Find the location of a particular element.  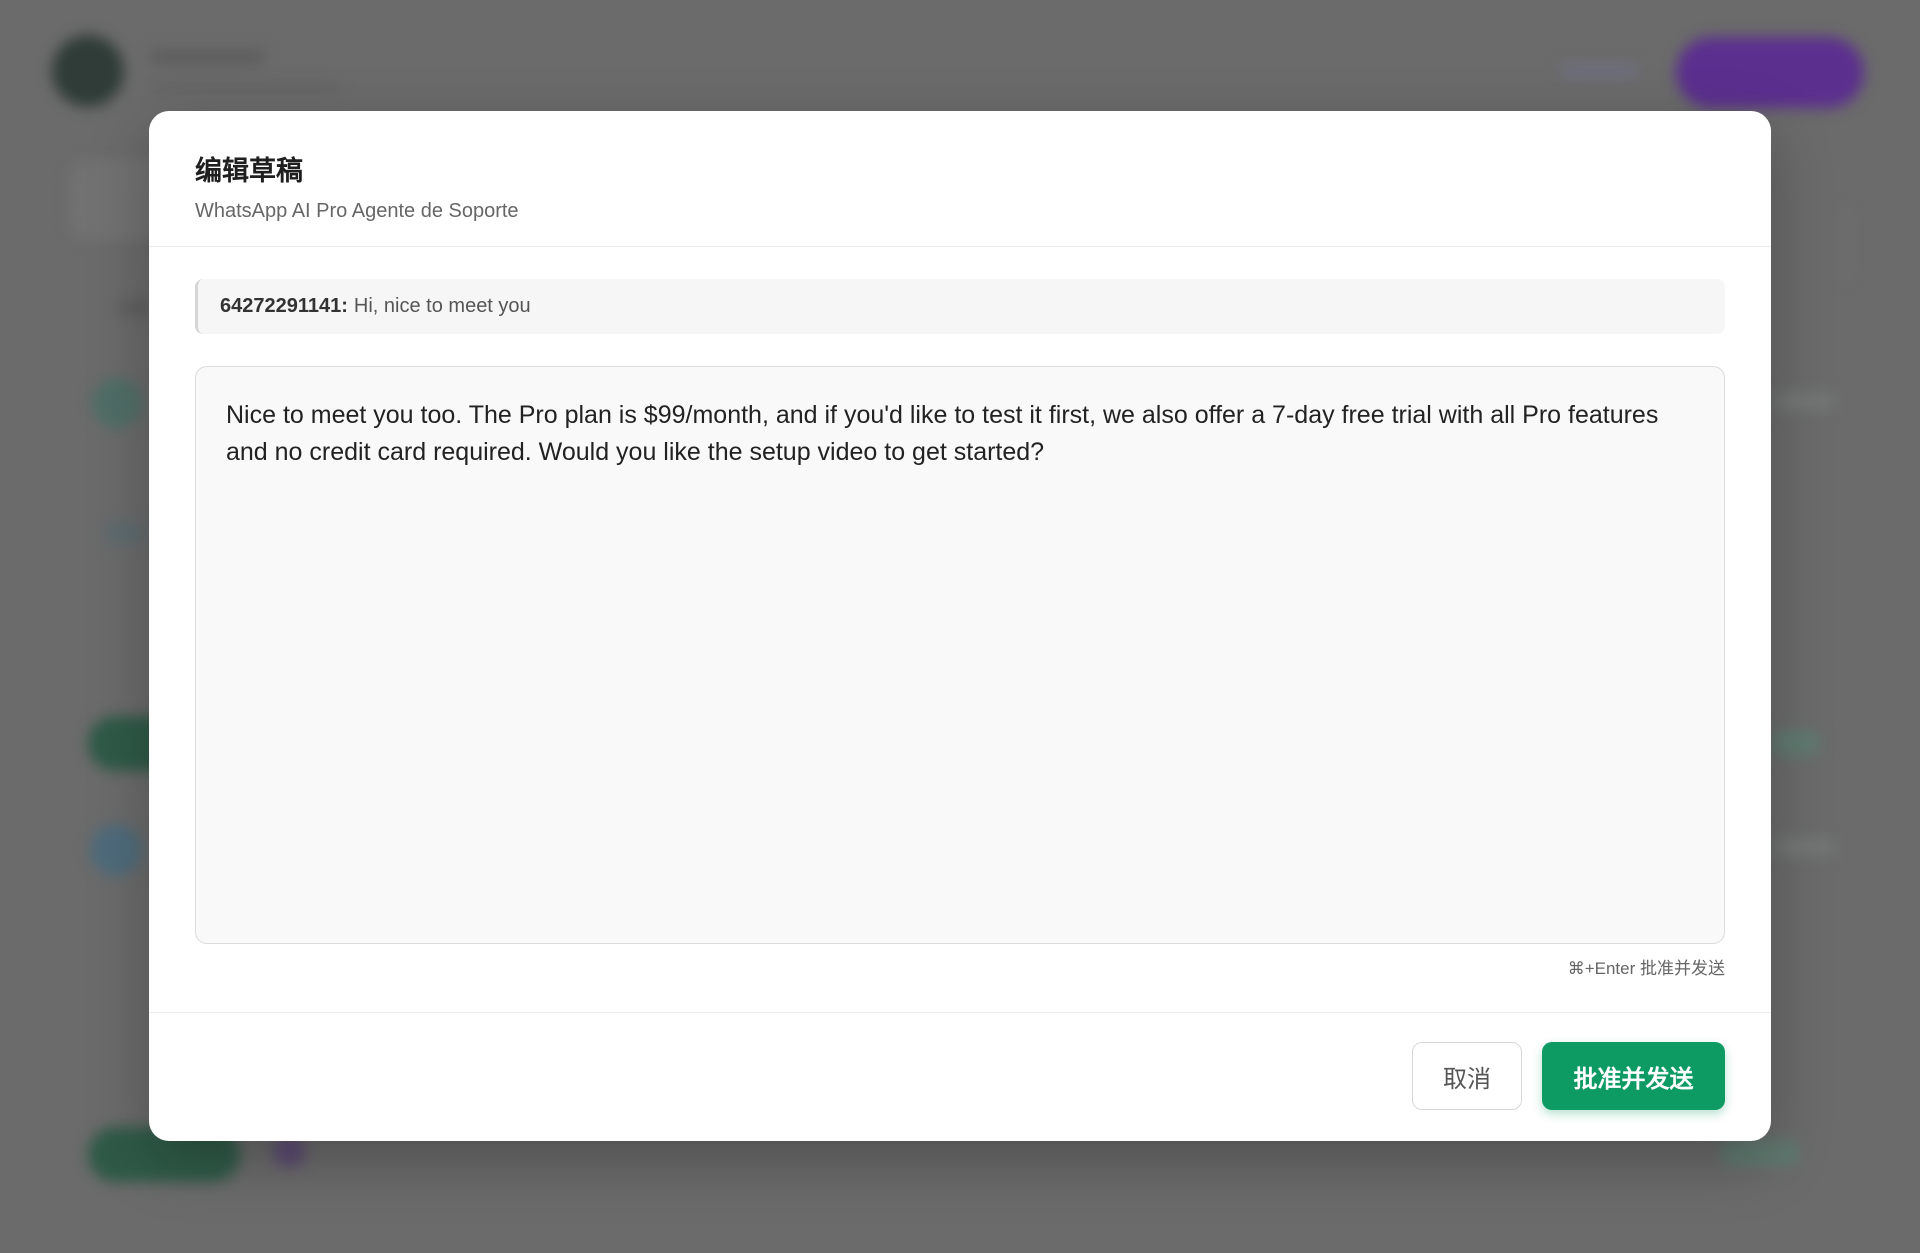

shortcut-hint: ⌘+Enter 批准并发送 is located at coordinates (1646, 968).